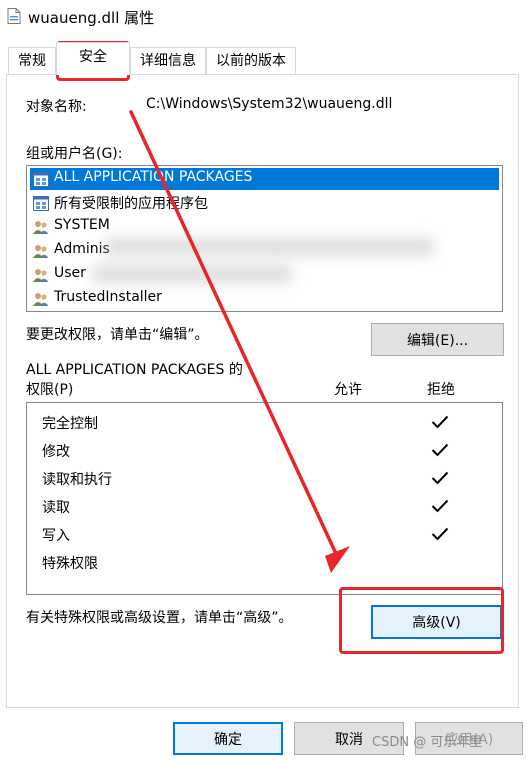 The height and width of the screenshot is (760, 527). I want to click on watermark-text: CSDN @ 可乐年里, so click(427, 742).